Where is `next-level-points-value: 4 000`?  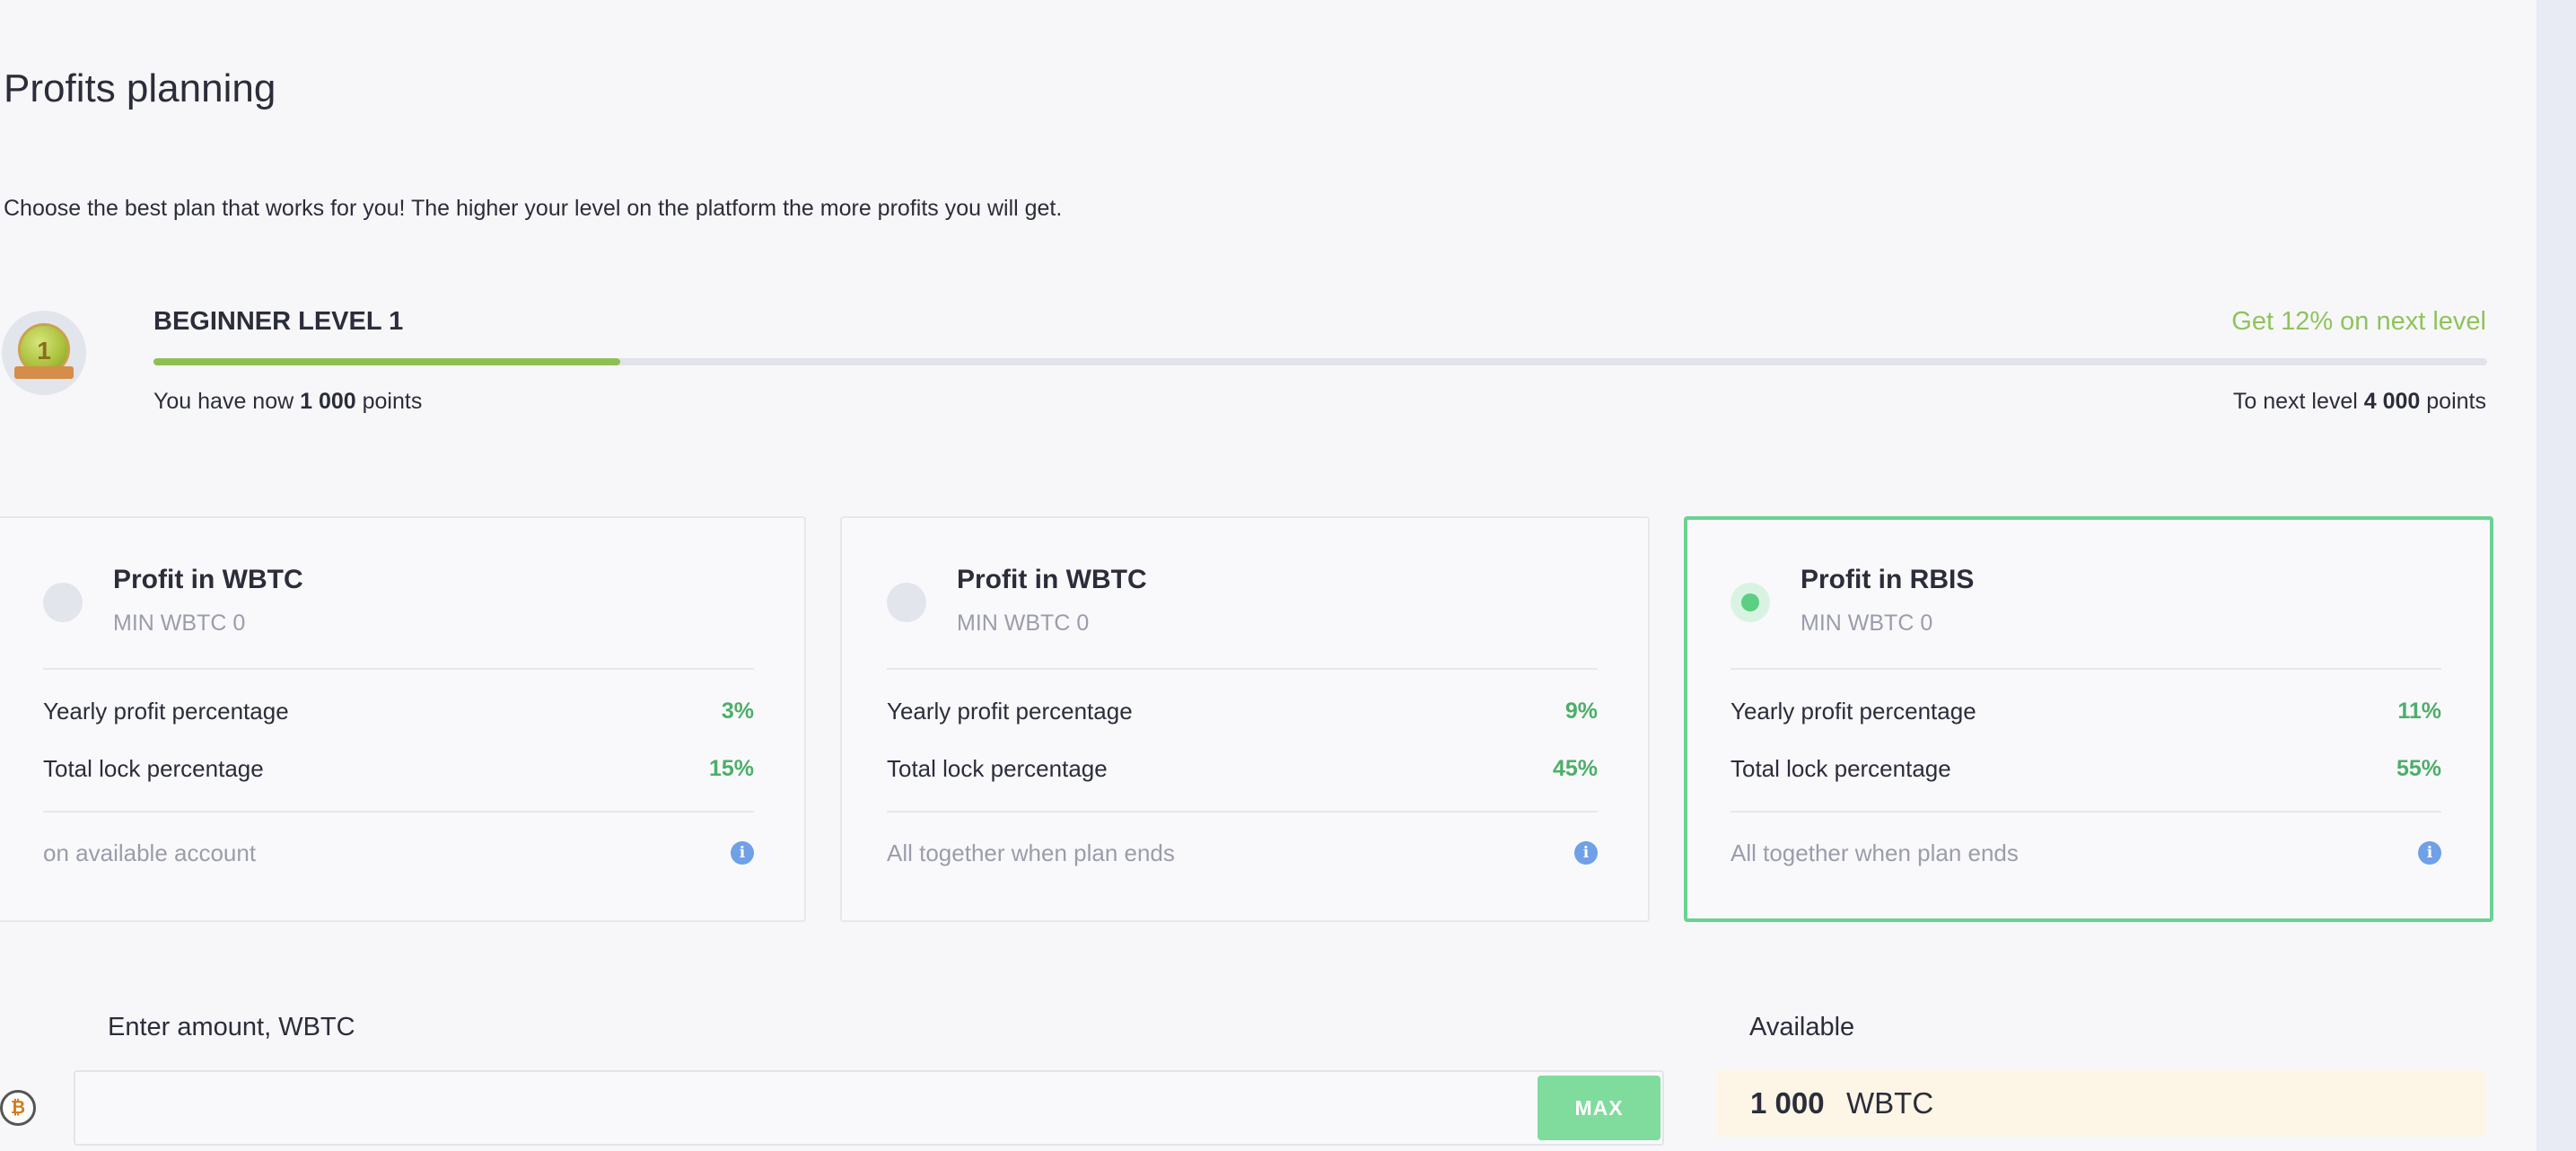 next-level-points-value: 4 000 is located at coordinates (2392, 402).